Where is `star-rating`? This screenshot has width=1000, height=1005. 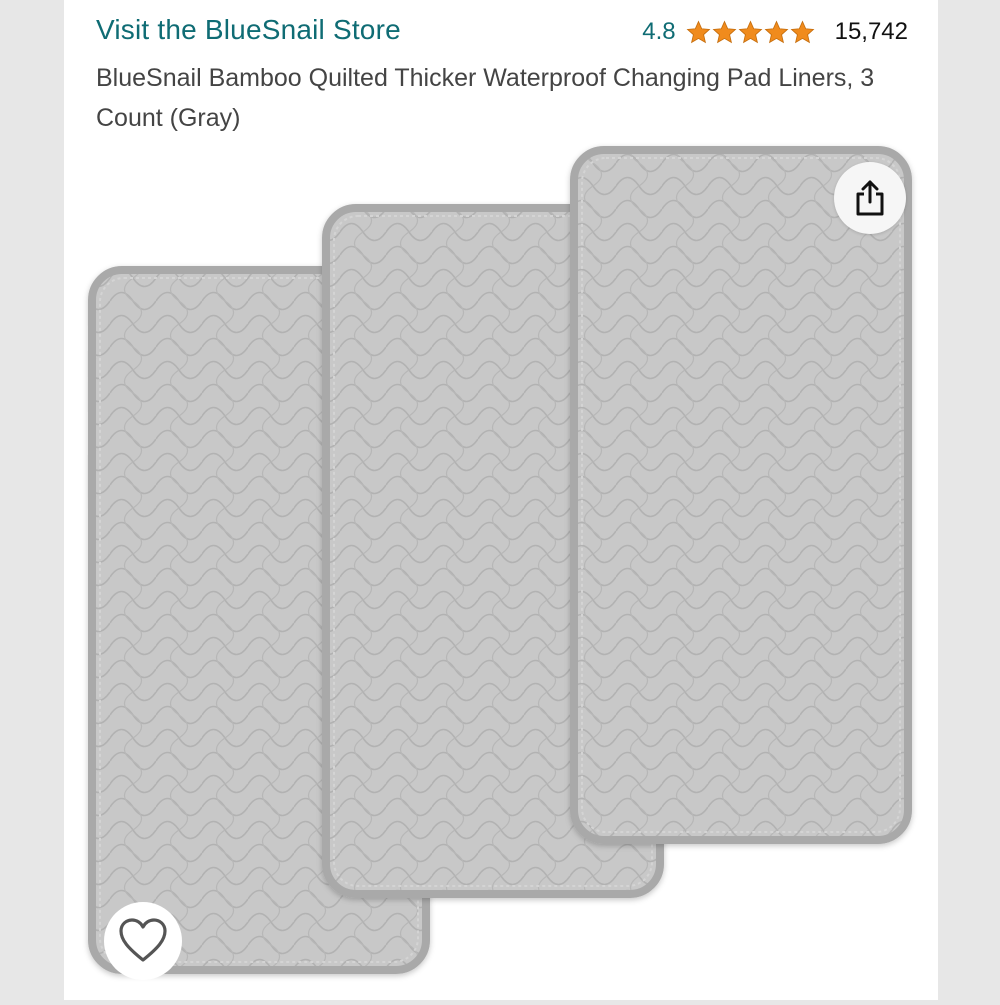 star-rating is located at coordinates (750, 32).